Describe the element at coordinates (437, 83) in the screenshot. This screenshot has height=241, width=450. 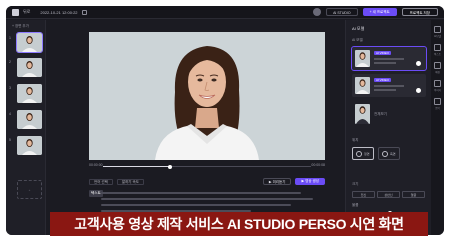
I see `image-icon` at that location.